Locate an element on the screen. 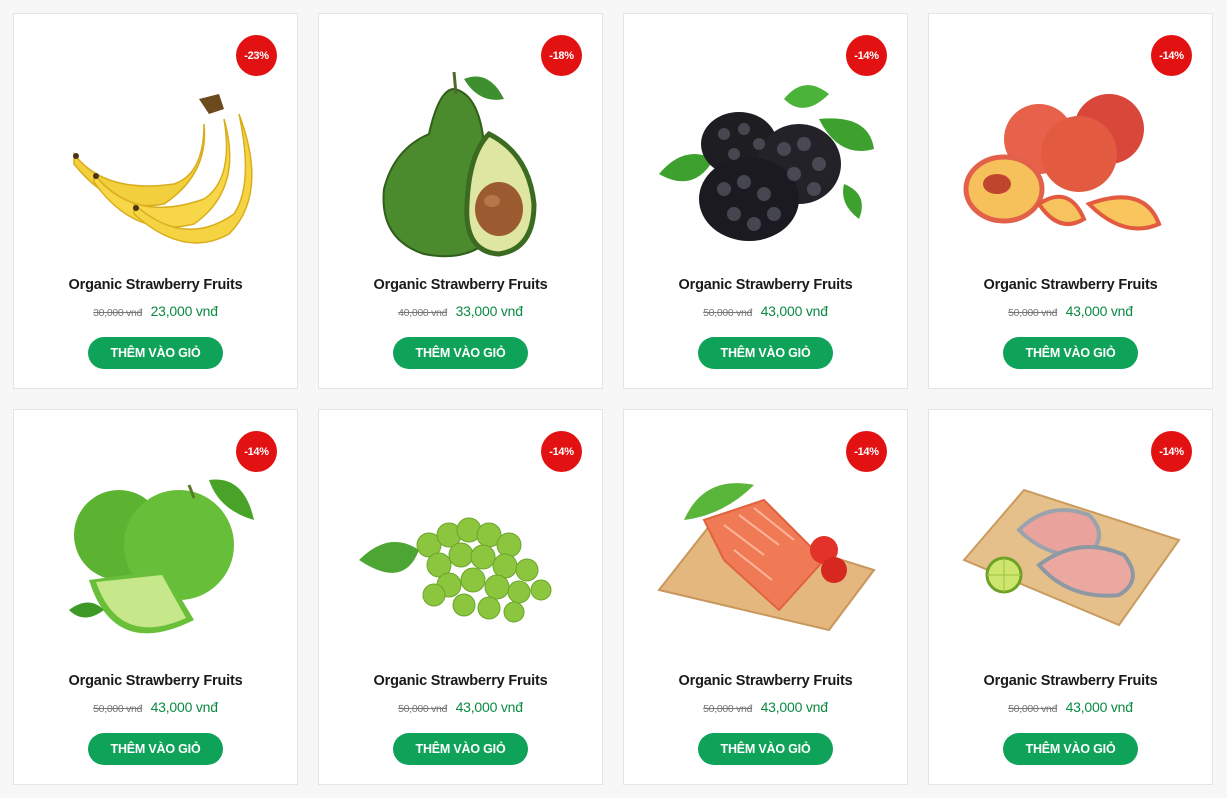 The height and width of the screenshot is (798, 1227). lime-image is located at coordinates (156, 560).